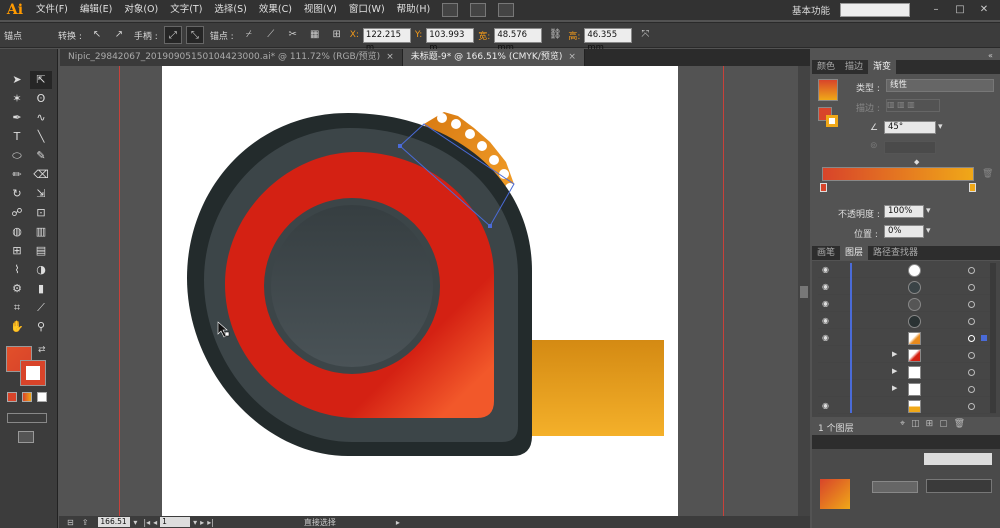  What do you see at coordinates (175, 522) in the screenshot?
I see `artboard-number-field: 1` at bounding box center [175, 522].